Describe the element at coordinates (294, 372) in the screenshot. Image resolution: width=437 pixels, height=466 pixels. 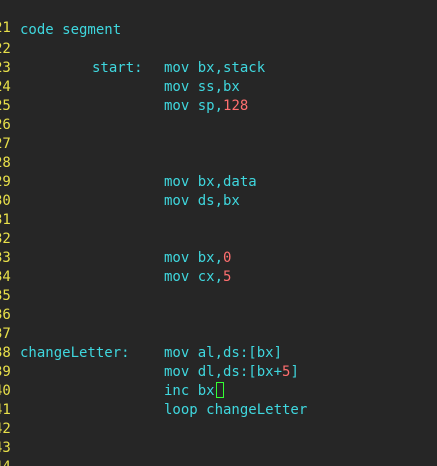
I see `instruction-suffix: ]` at that location.